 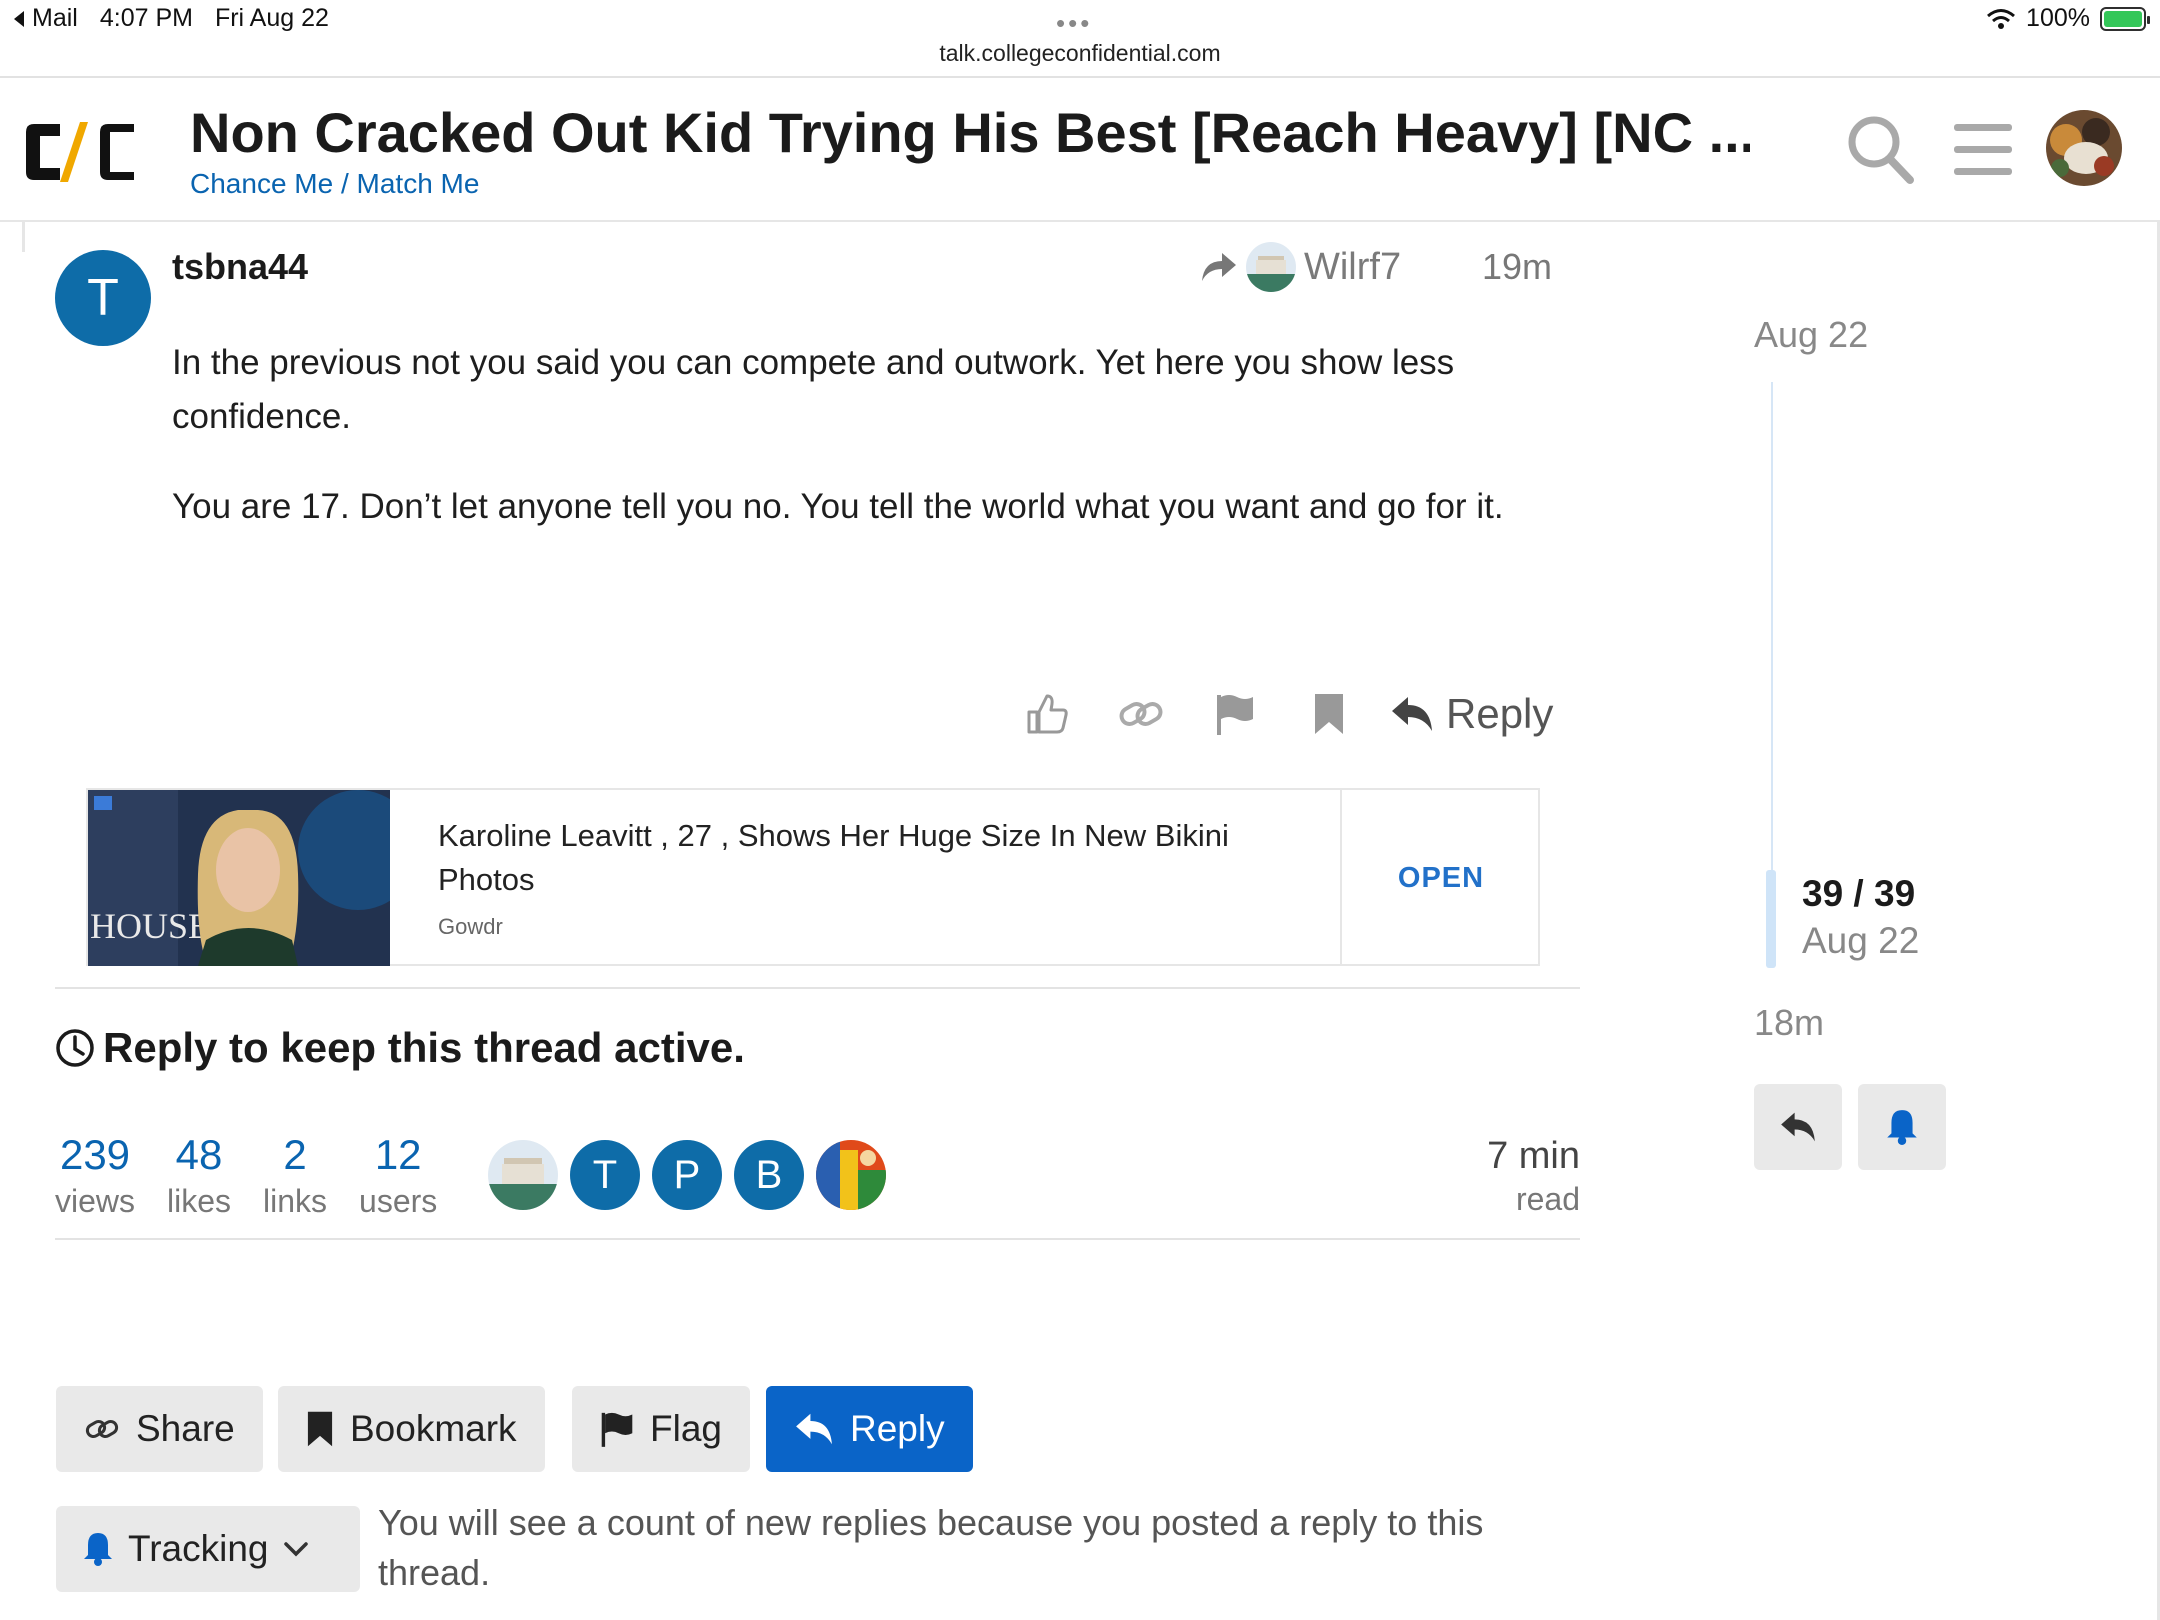 I want to click on thread-notice: Reply to keep this thread active., so click(x=400, y=1048).